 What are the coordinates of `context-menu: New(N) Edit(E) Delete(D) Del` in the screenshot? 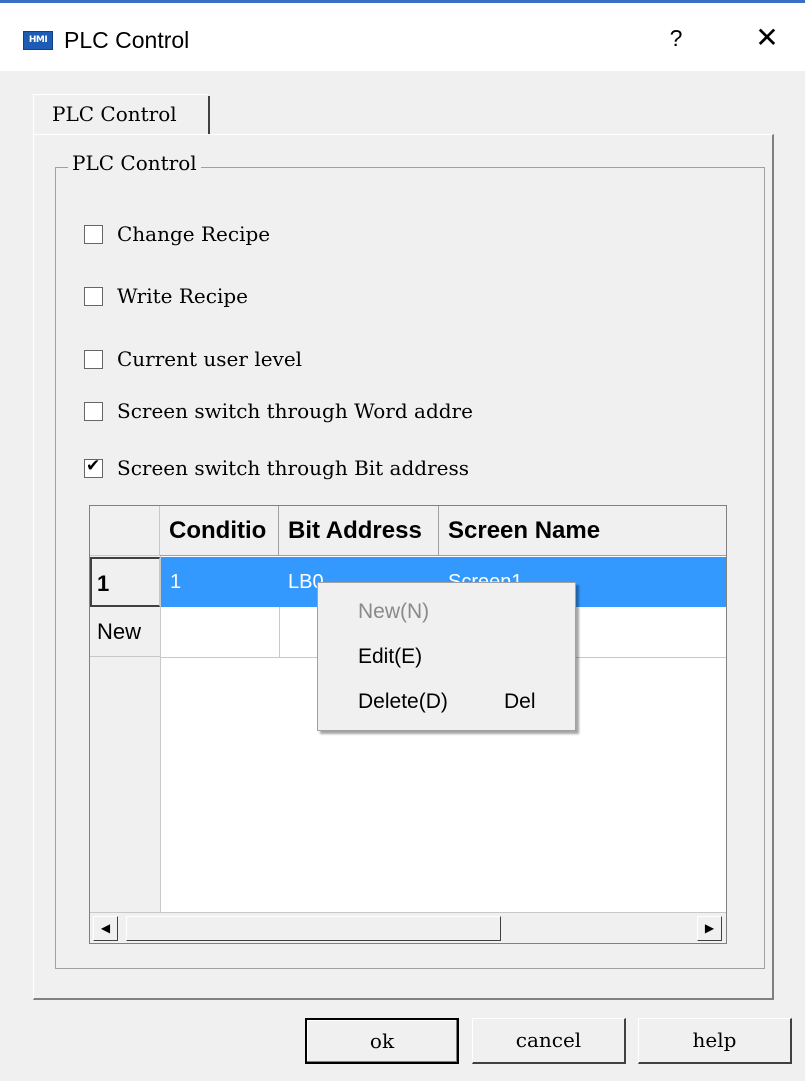 It's located at (446, 656).